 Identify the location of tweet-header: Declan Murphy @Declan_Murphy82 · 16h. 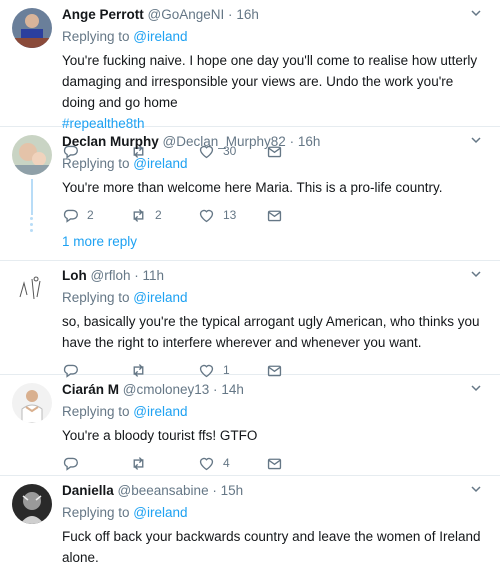
(275, 142).